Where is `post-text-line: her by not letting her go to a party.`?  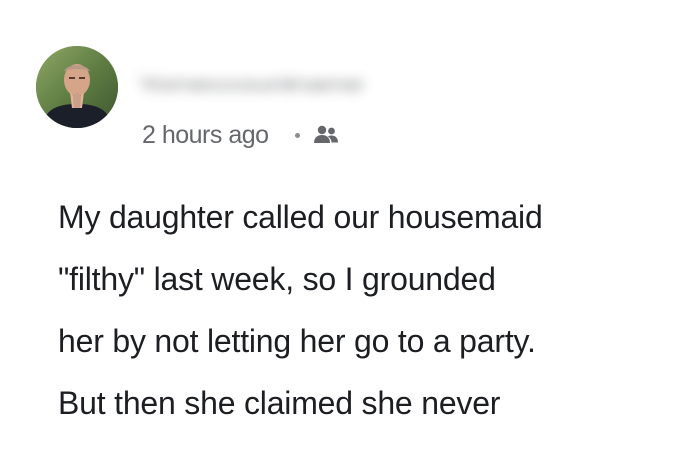
post-text-line: her by not letting her go to a party. is located at coordinates (297, 341).